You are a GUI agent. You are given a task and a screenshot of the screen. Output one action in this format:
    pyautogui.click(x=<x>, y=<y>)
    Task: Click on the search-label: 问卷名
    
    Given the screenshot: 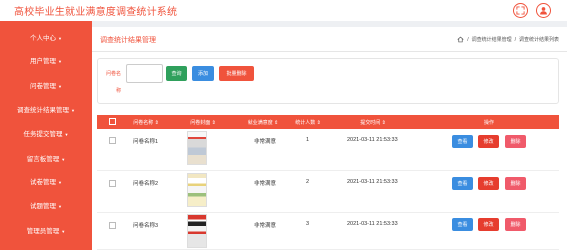 What is the action you would take?
    pyautogui.click(x=114, y=74)
    